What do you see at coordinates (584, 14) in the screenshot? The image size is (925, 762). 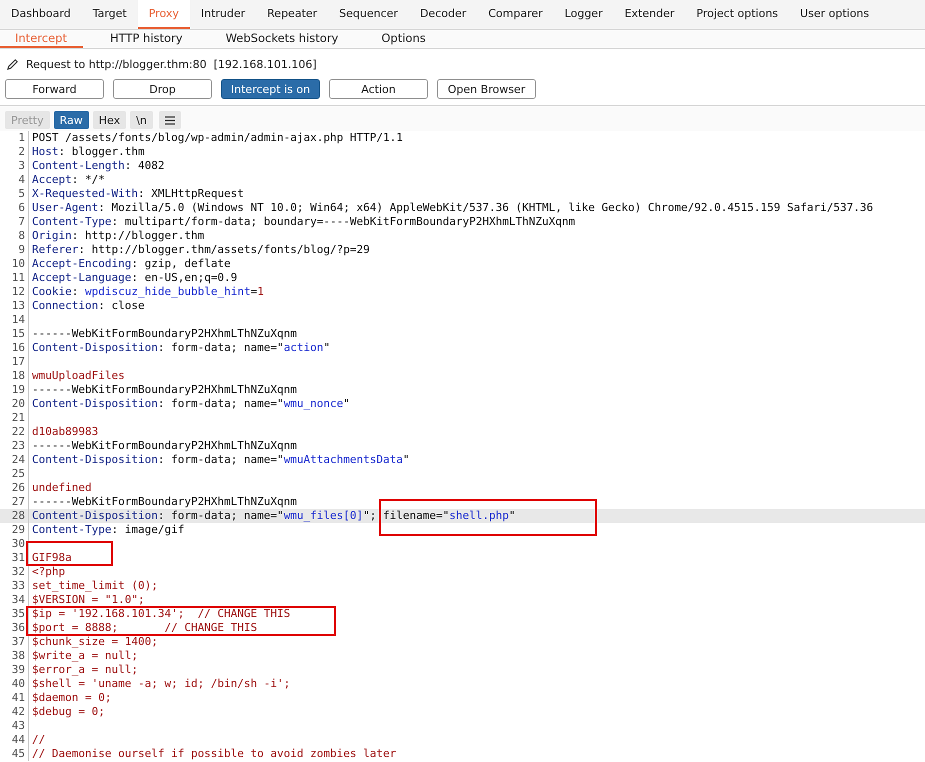 I see `main-tab: Logger` at bounding box center [584, 14].